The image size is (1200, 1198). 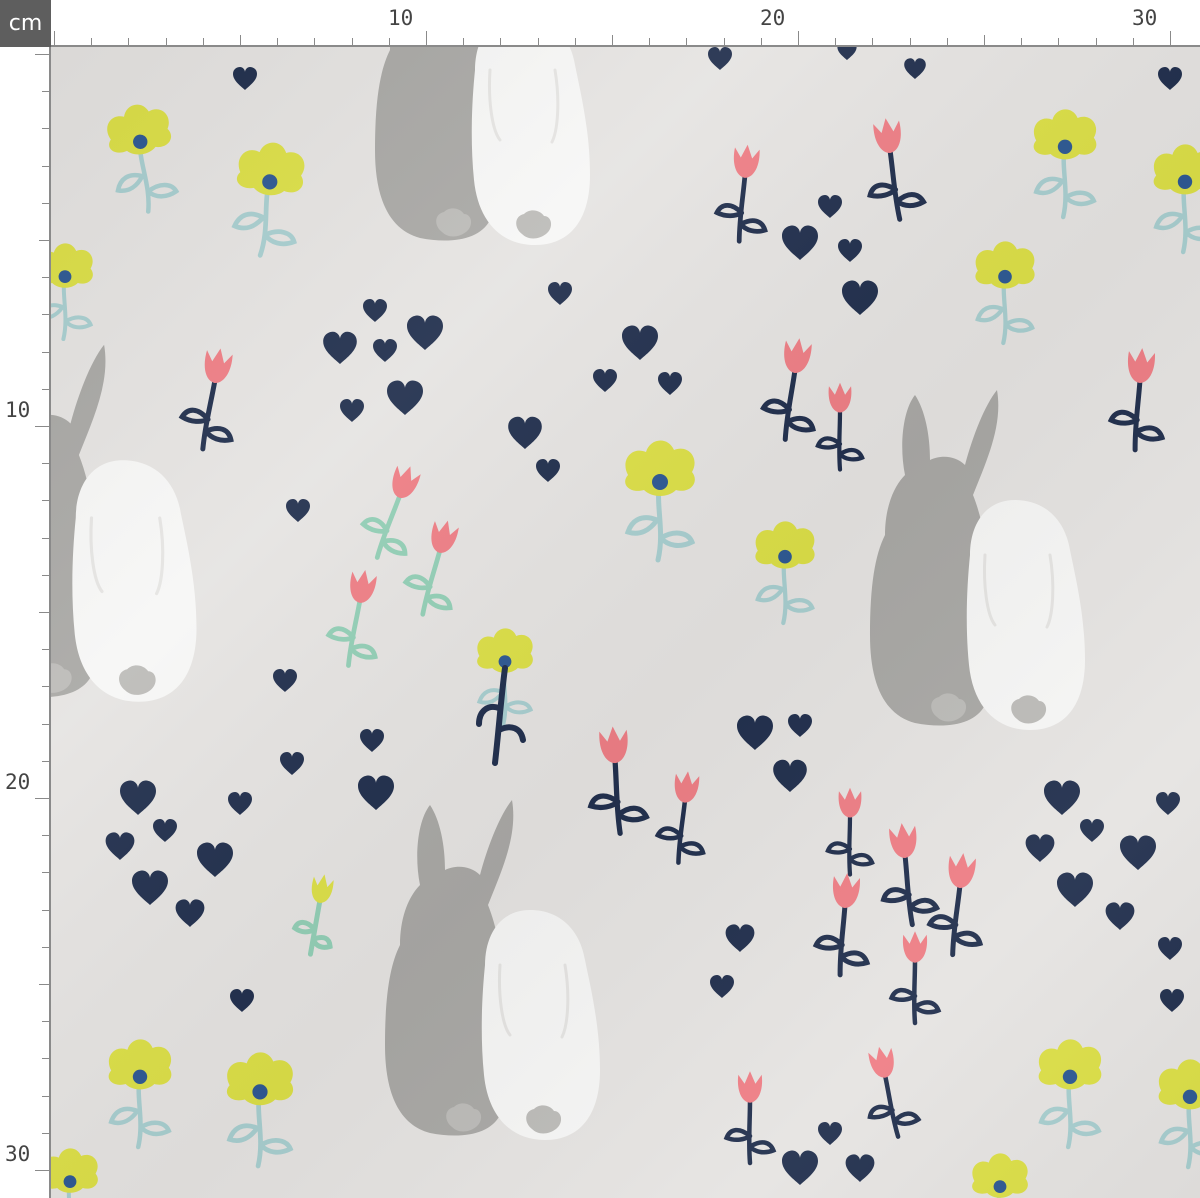 What do you see at coordinates (18, 782) in the screenshot?
I see `ruler-left-label-20: 20` at bounding box center [18, 782].